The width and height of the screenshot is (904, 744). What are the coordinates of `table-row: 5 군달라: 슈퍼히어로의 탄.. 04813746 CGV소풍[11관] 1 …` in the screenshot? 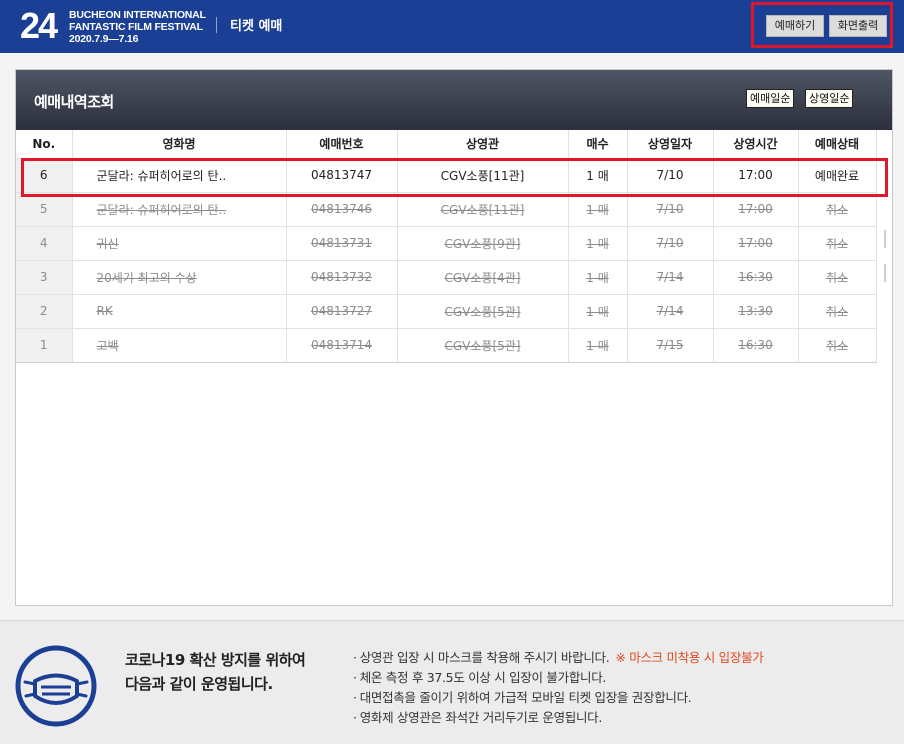 It's located at (446, 208).